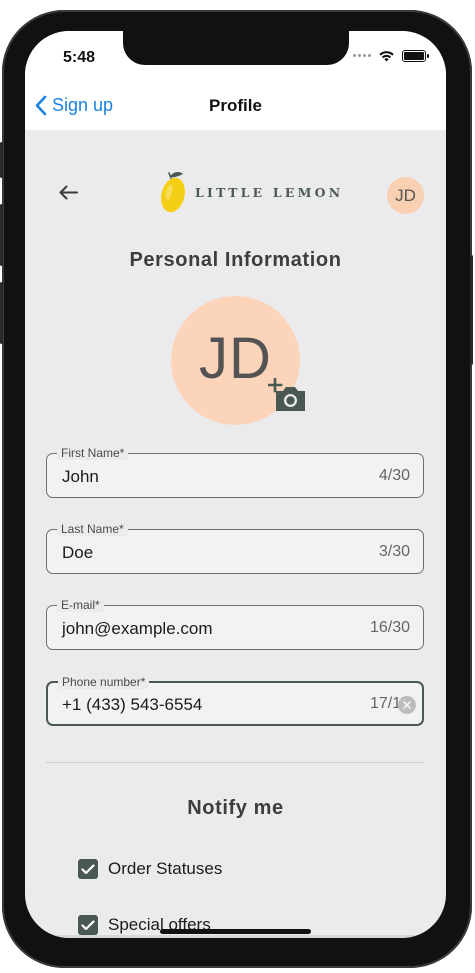 This screenshot has width=475, height=973. I want to click on status-icons, so click(391, 55).